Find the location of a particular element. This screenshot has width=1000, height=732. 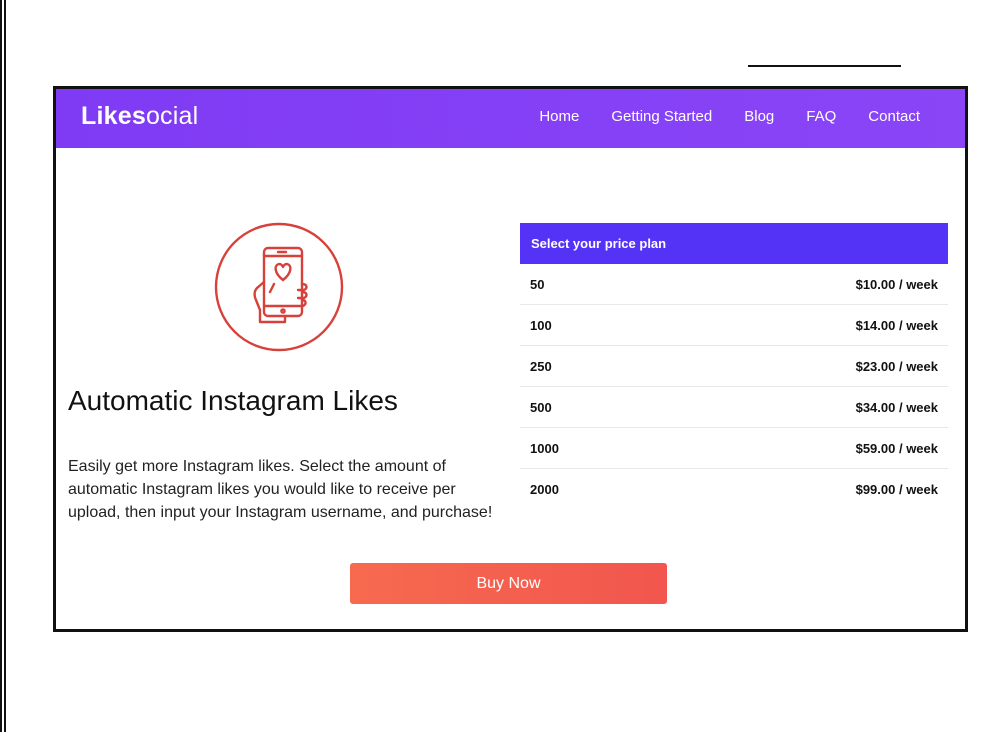

price-plan-header: Select your price plan is located at coordinates (734, 243).